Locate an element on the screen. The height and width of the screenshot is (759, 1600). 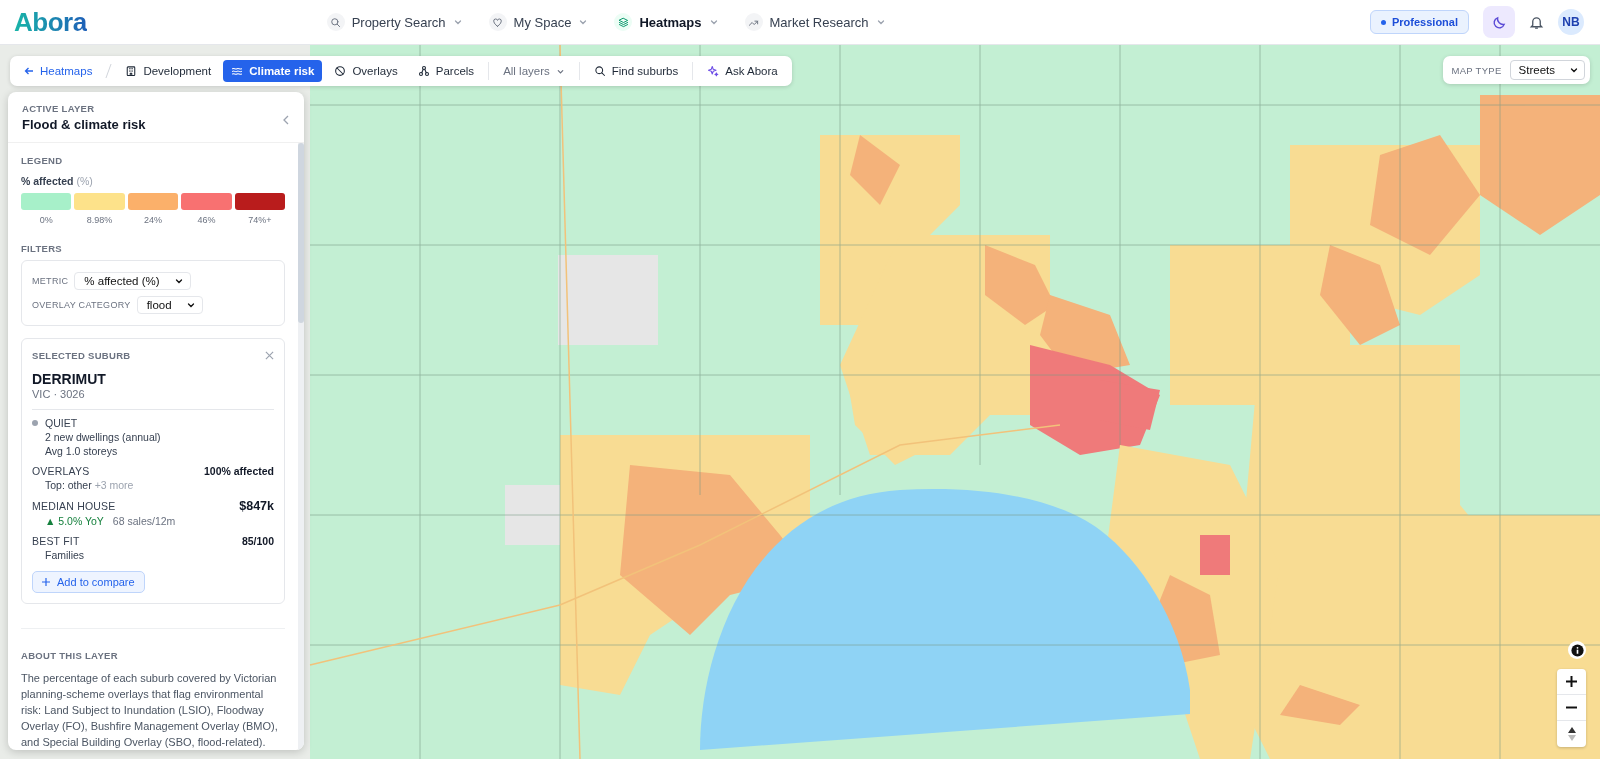
layer-description: The percentage of each suburb covered by Victorian planning-scheme overlays that flag environmental risk: Land Subject to Inundation (LSIO), Floodway Overlay (FO), Bushfire Management Overlay (BMO), and Special Building Overlay (SBO, flood-related). is located at coordinates (150, 710).